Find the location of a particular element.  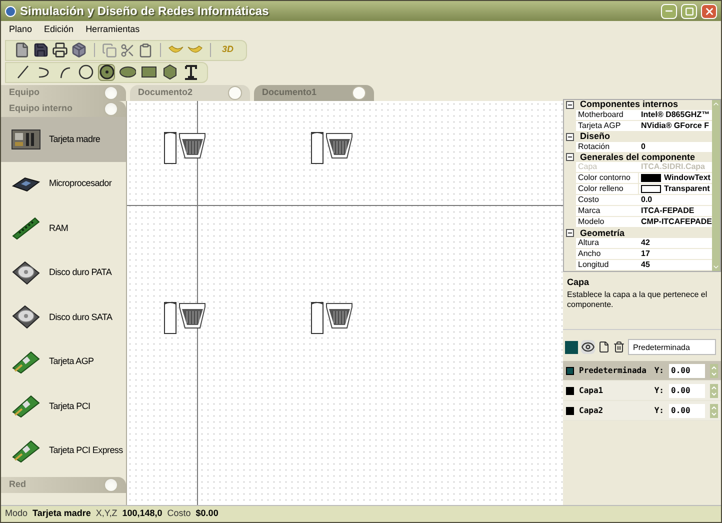

equipment-item: Disco duro PATA is located at coordinates (63, 272).